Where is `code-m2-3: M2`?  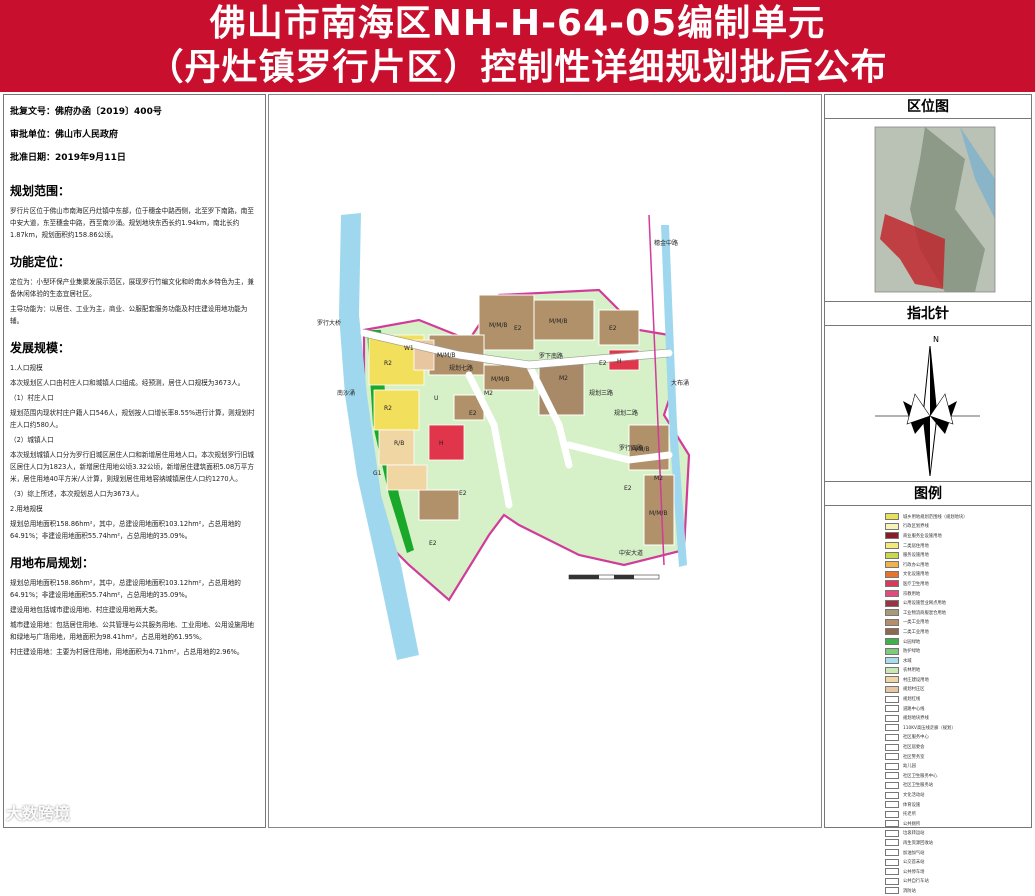 code-m2-3: M2 is located at coordinates (488, 393).